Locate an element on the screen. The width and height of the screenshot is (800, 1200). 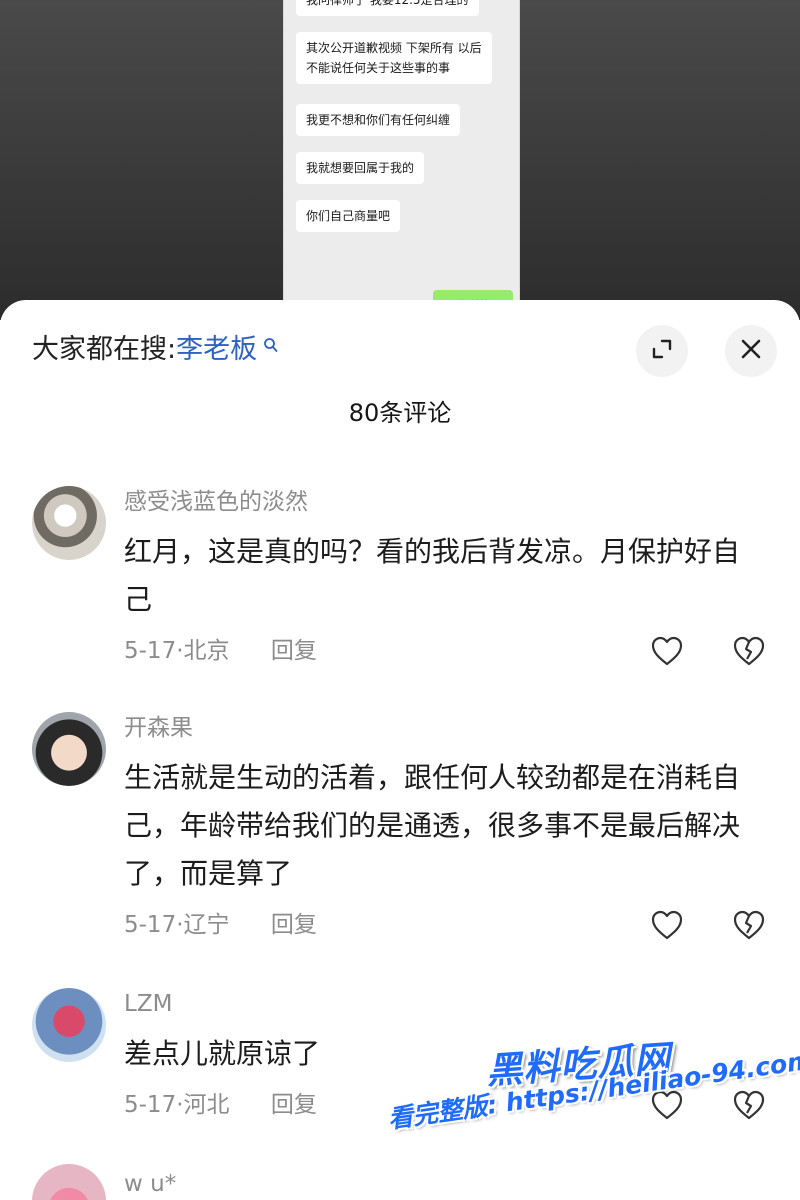
close-button is located at coordinates (751, 351).